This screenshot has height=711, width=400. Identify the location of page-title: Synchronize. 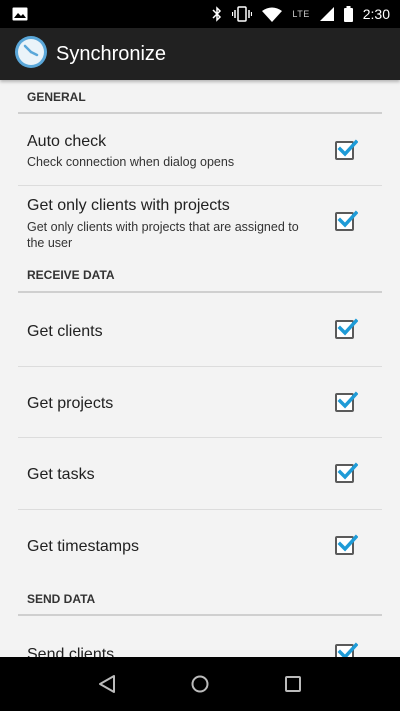
(111, 53).